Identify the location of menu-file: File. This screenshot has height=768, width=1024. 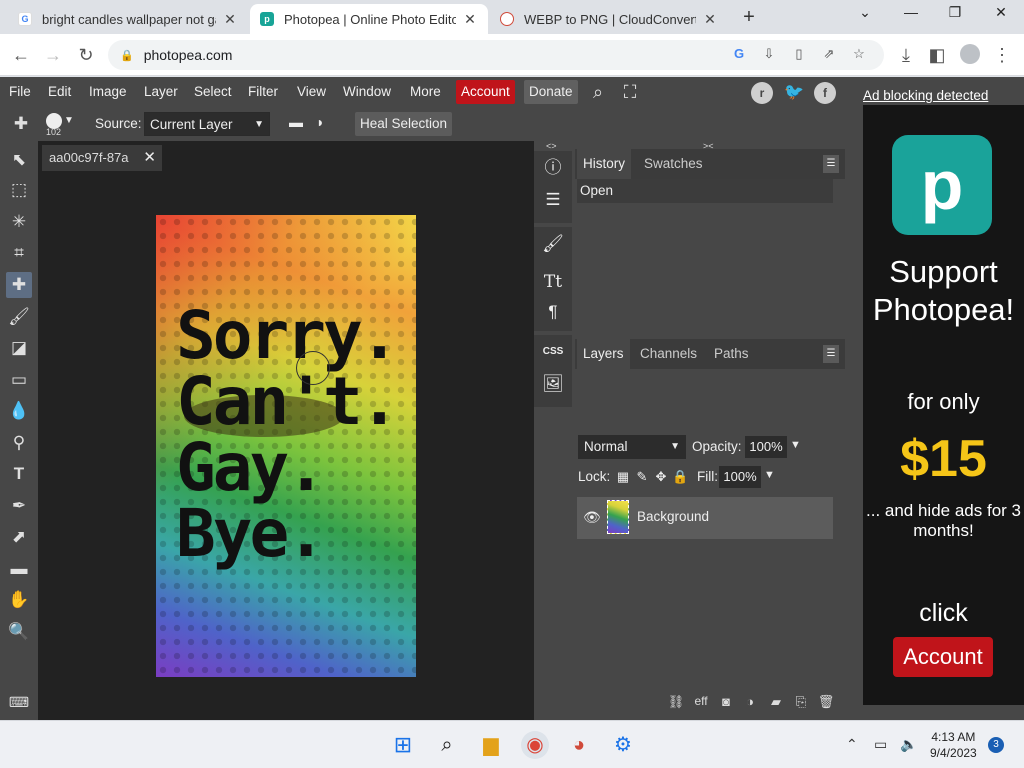
(20, 92).